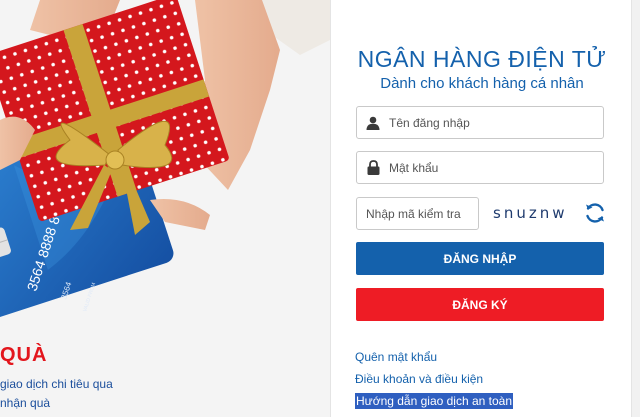  What do you see at coordinates (482, 83) in the screenshot?
I see `page-subtitle: Dành cho khách hàng cá nhân` at bounding box center [482, 83].